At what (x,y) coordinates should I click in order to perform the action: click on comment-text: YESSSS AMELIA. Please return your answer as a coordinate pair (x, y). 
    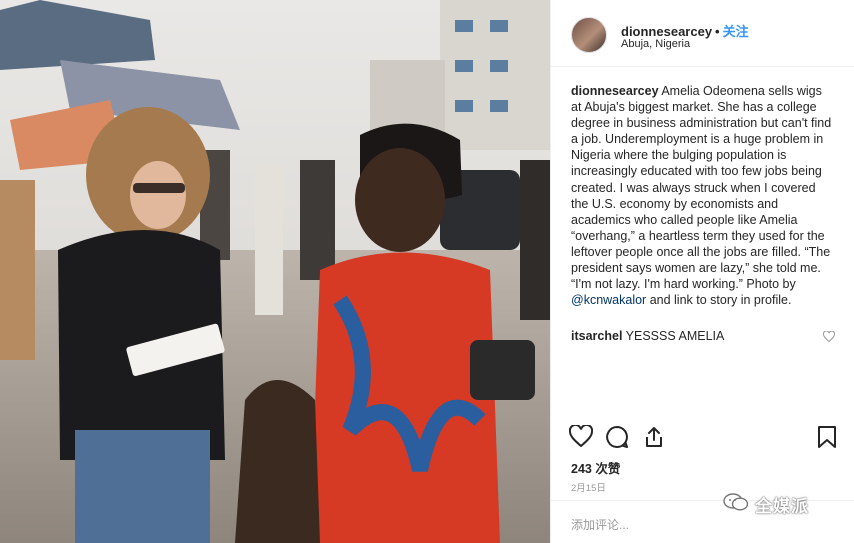
    Looking at the image, I should click on (675, 336).